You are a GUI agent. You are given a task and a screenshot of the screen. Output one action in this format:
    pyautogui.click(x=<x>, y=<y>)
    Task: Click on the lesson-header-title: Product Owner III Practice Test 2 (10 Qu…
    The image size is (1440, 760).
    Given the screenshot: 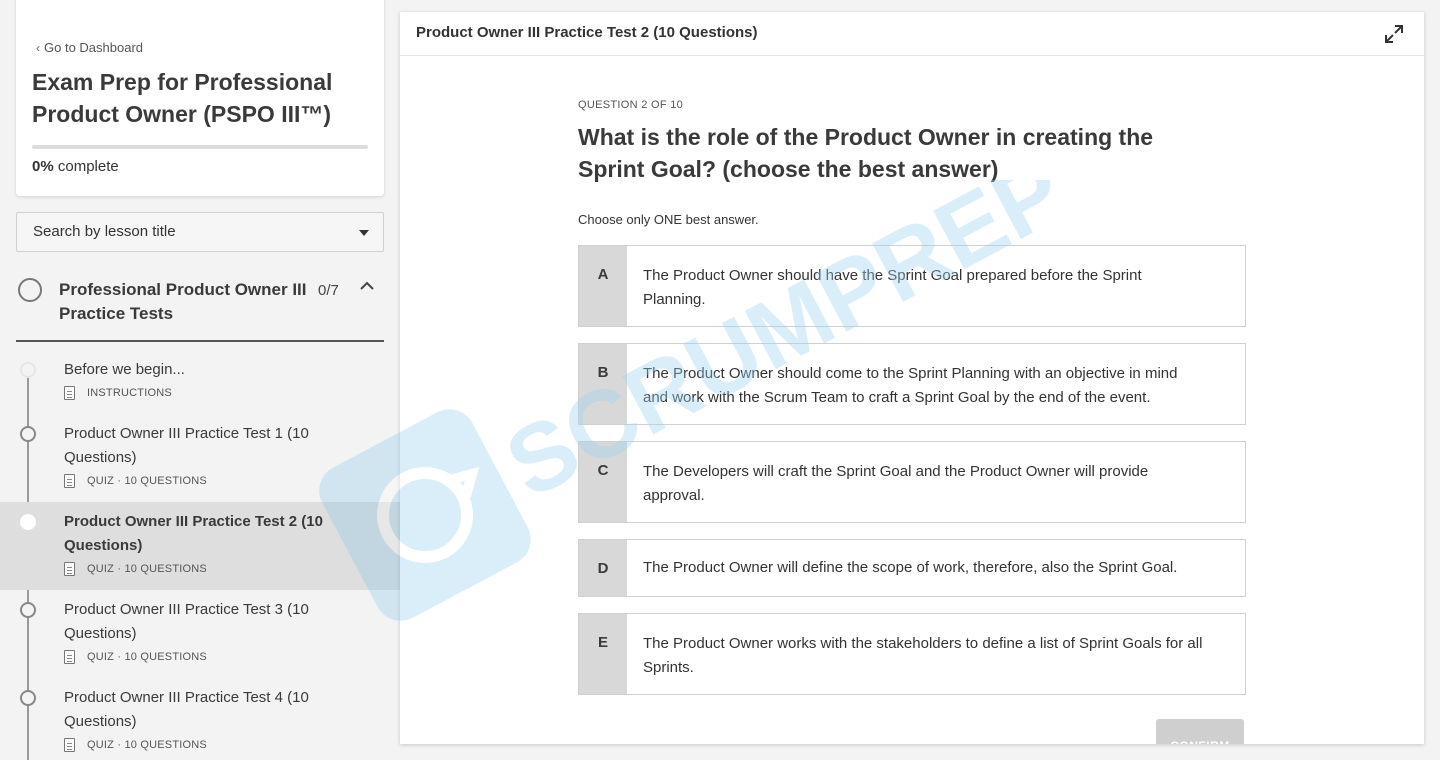 What is the action you would take?
    pyautogui.click(x=587, y=32)
    